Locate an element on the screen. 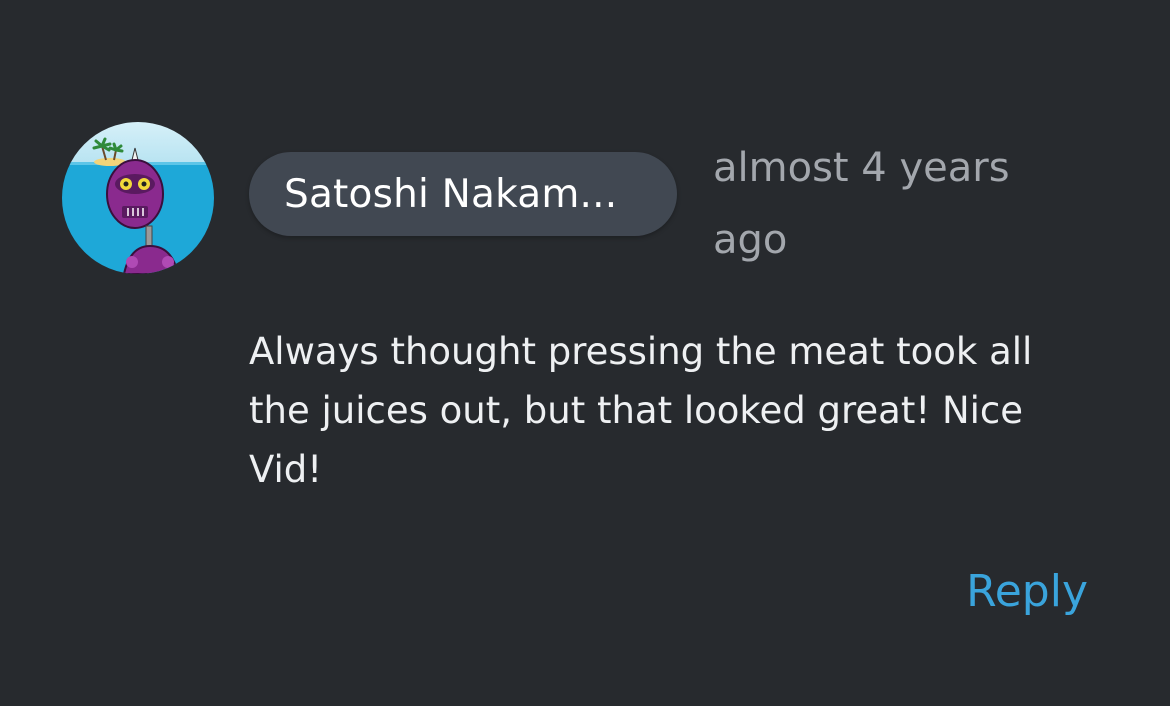  user-avatar is located at coordinates (138, 198).